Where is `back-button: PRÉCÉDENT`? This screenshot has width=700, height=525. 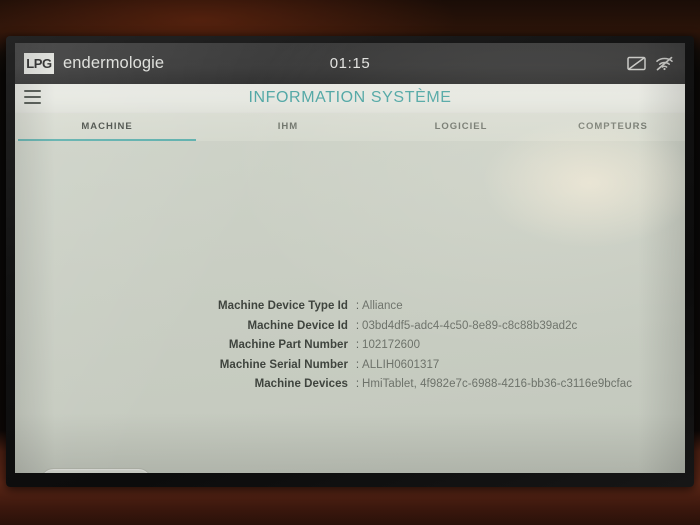
back-button: PRÉCÉDENT is located at coordinates (96, 470).